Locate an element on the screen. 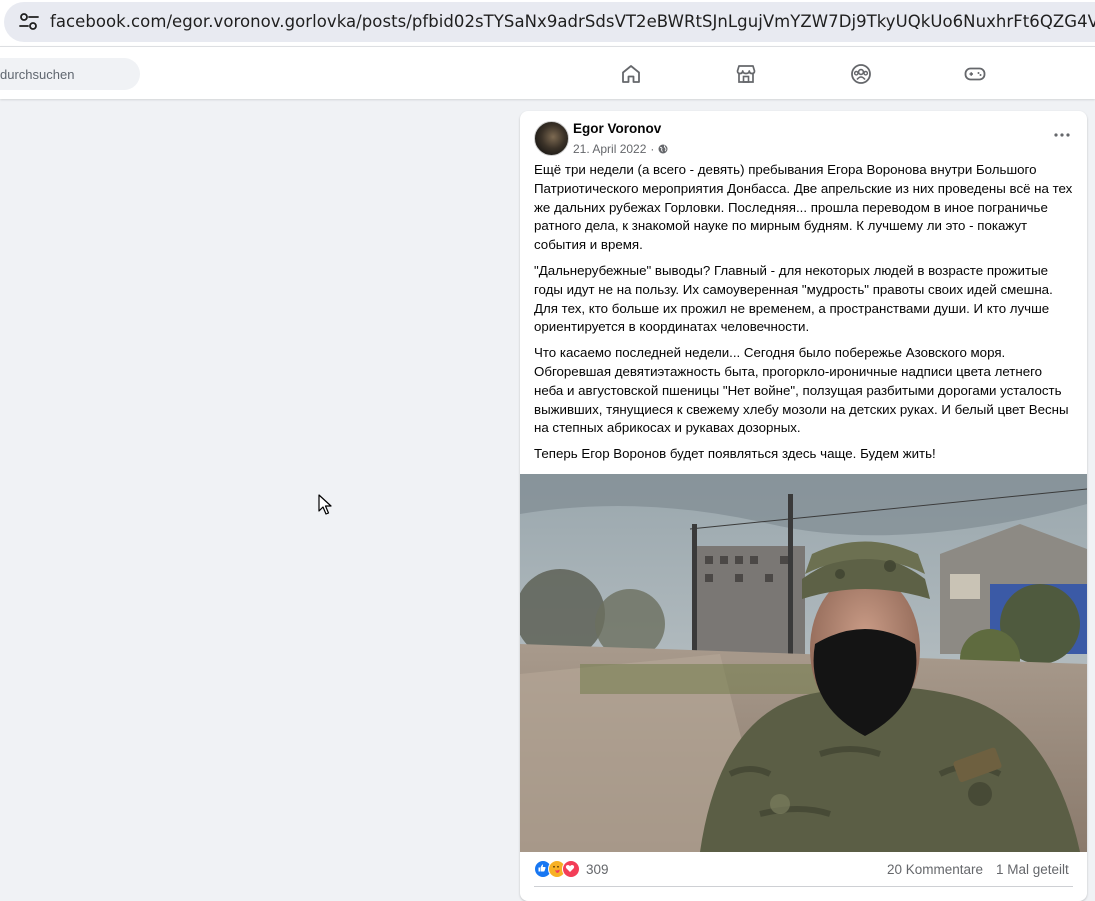 The width and height of the screenshot is (1095, 901). post-author: Egor Voronov is located at coordinates (617, 128).